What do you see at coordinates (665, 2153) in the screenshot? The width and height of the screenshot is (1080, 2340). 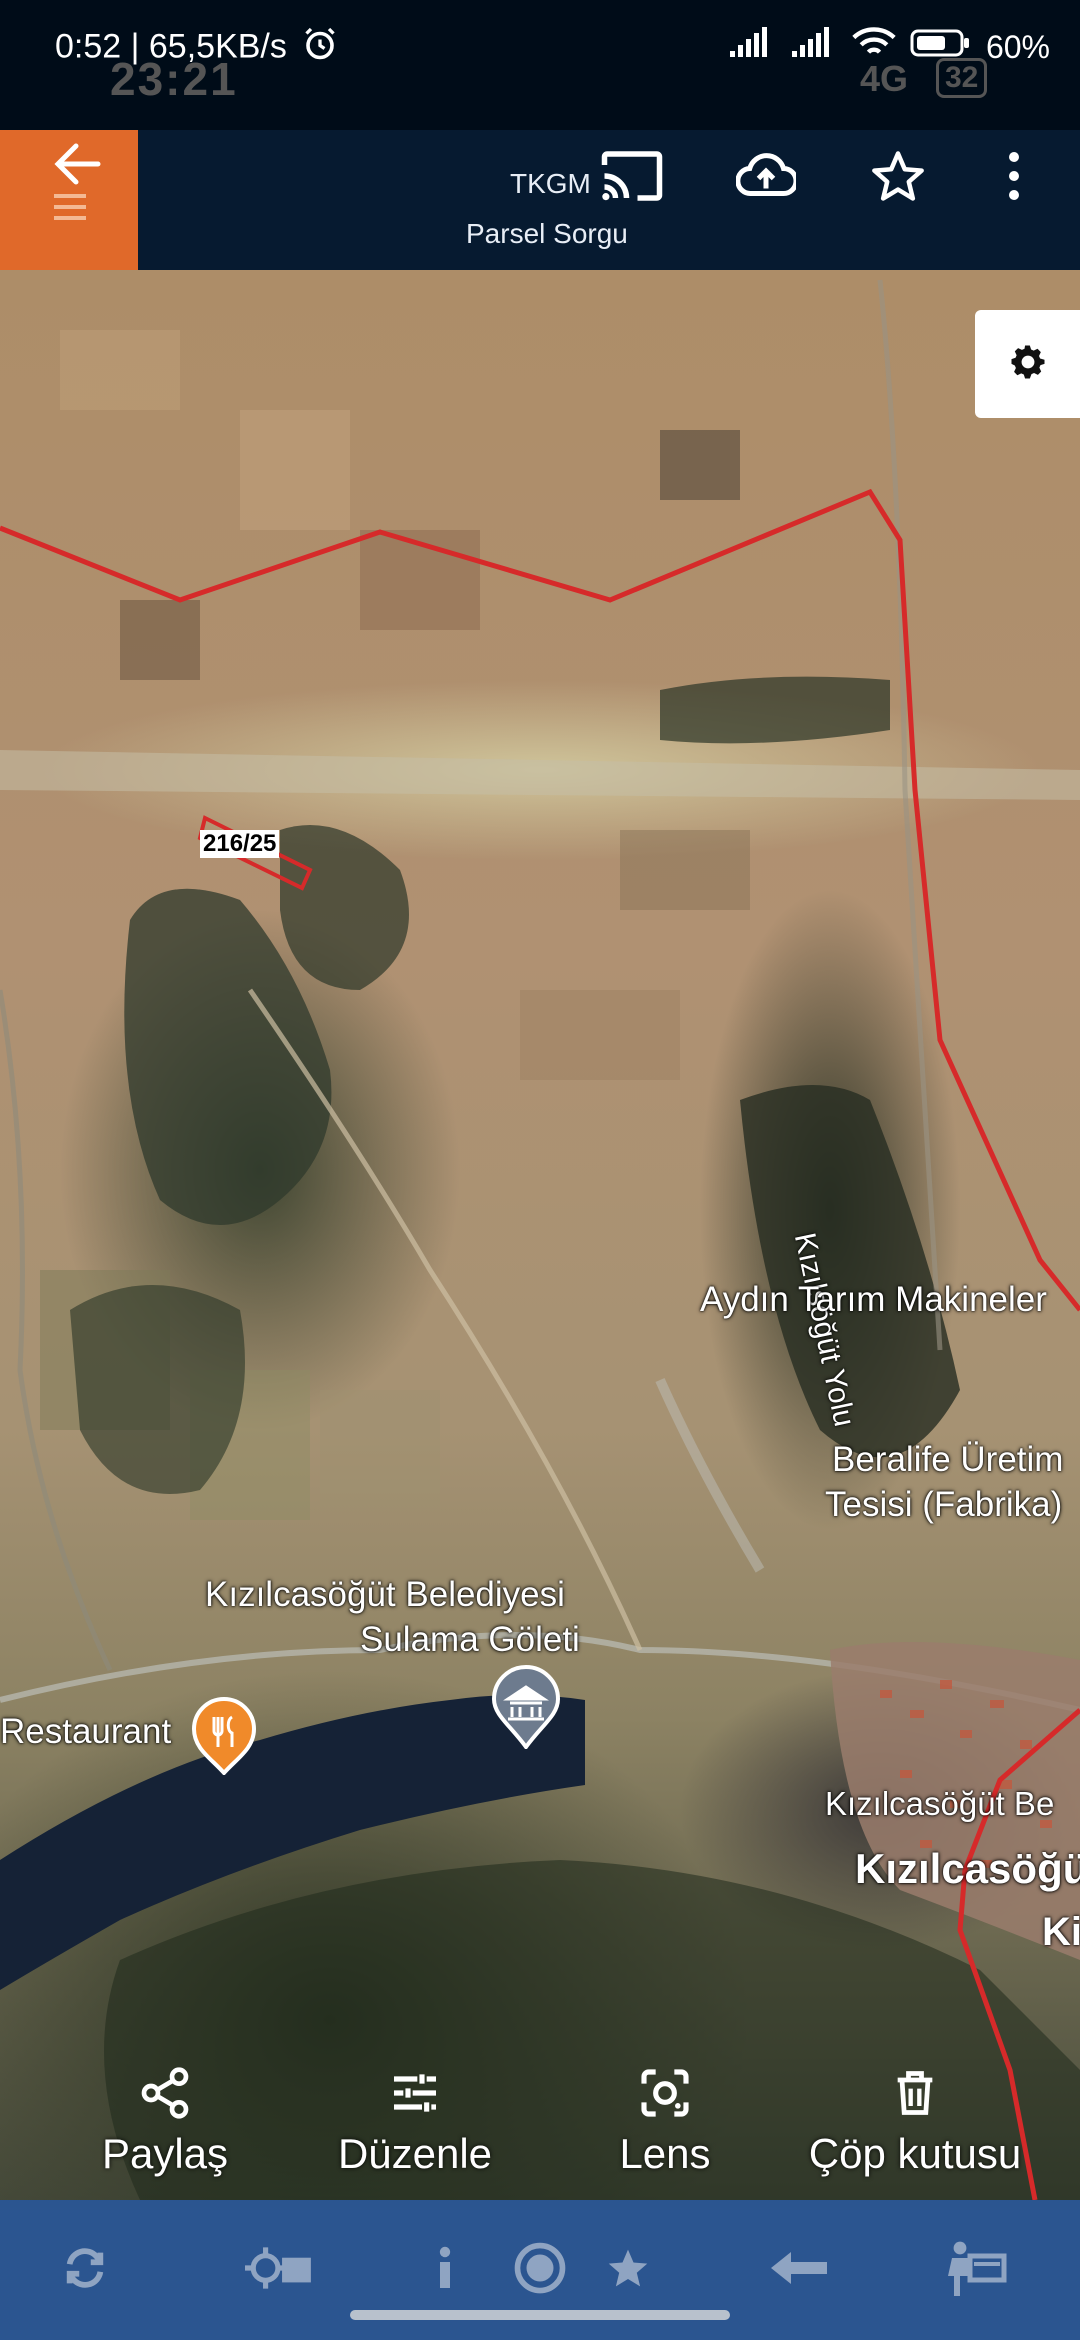 I see `lens-label: Lens` at bounding box center [665, 2153].